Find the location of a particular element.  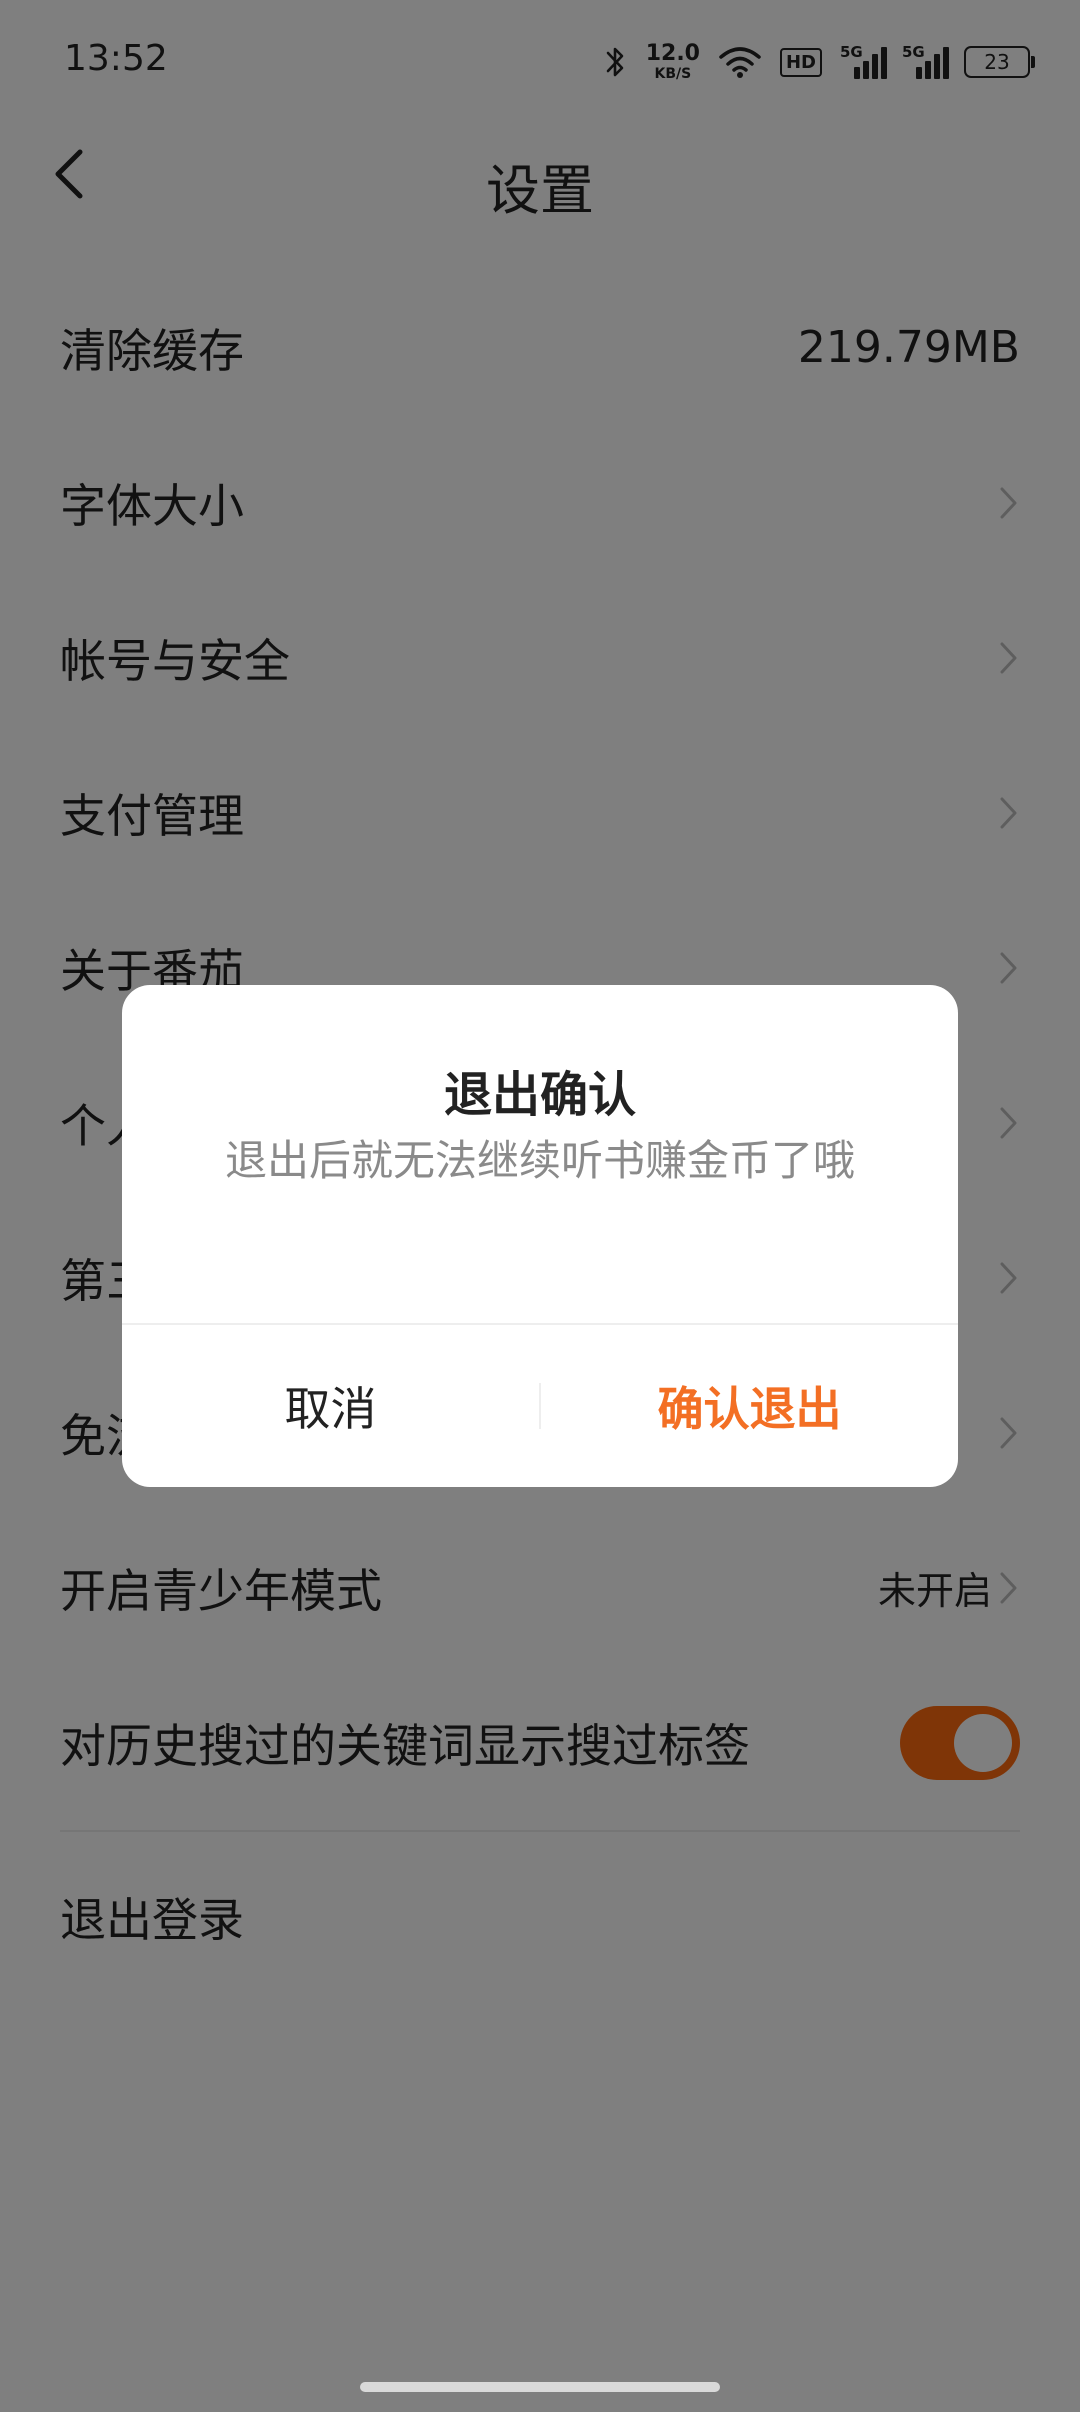

cancel-button: 取消 is located at coordinates (330, 1406).